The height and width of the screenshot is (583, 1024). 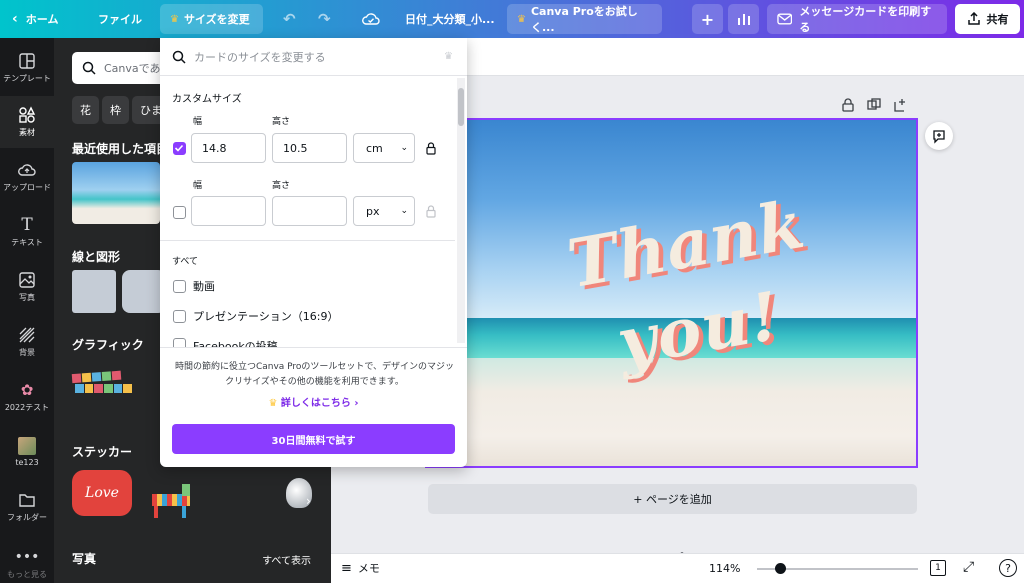 I want to click on chevron-up-icon: ︿, so click(x=685, y=550).